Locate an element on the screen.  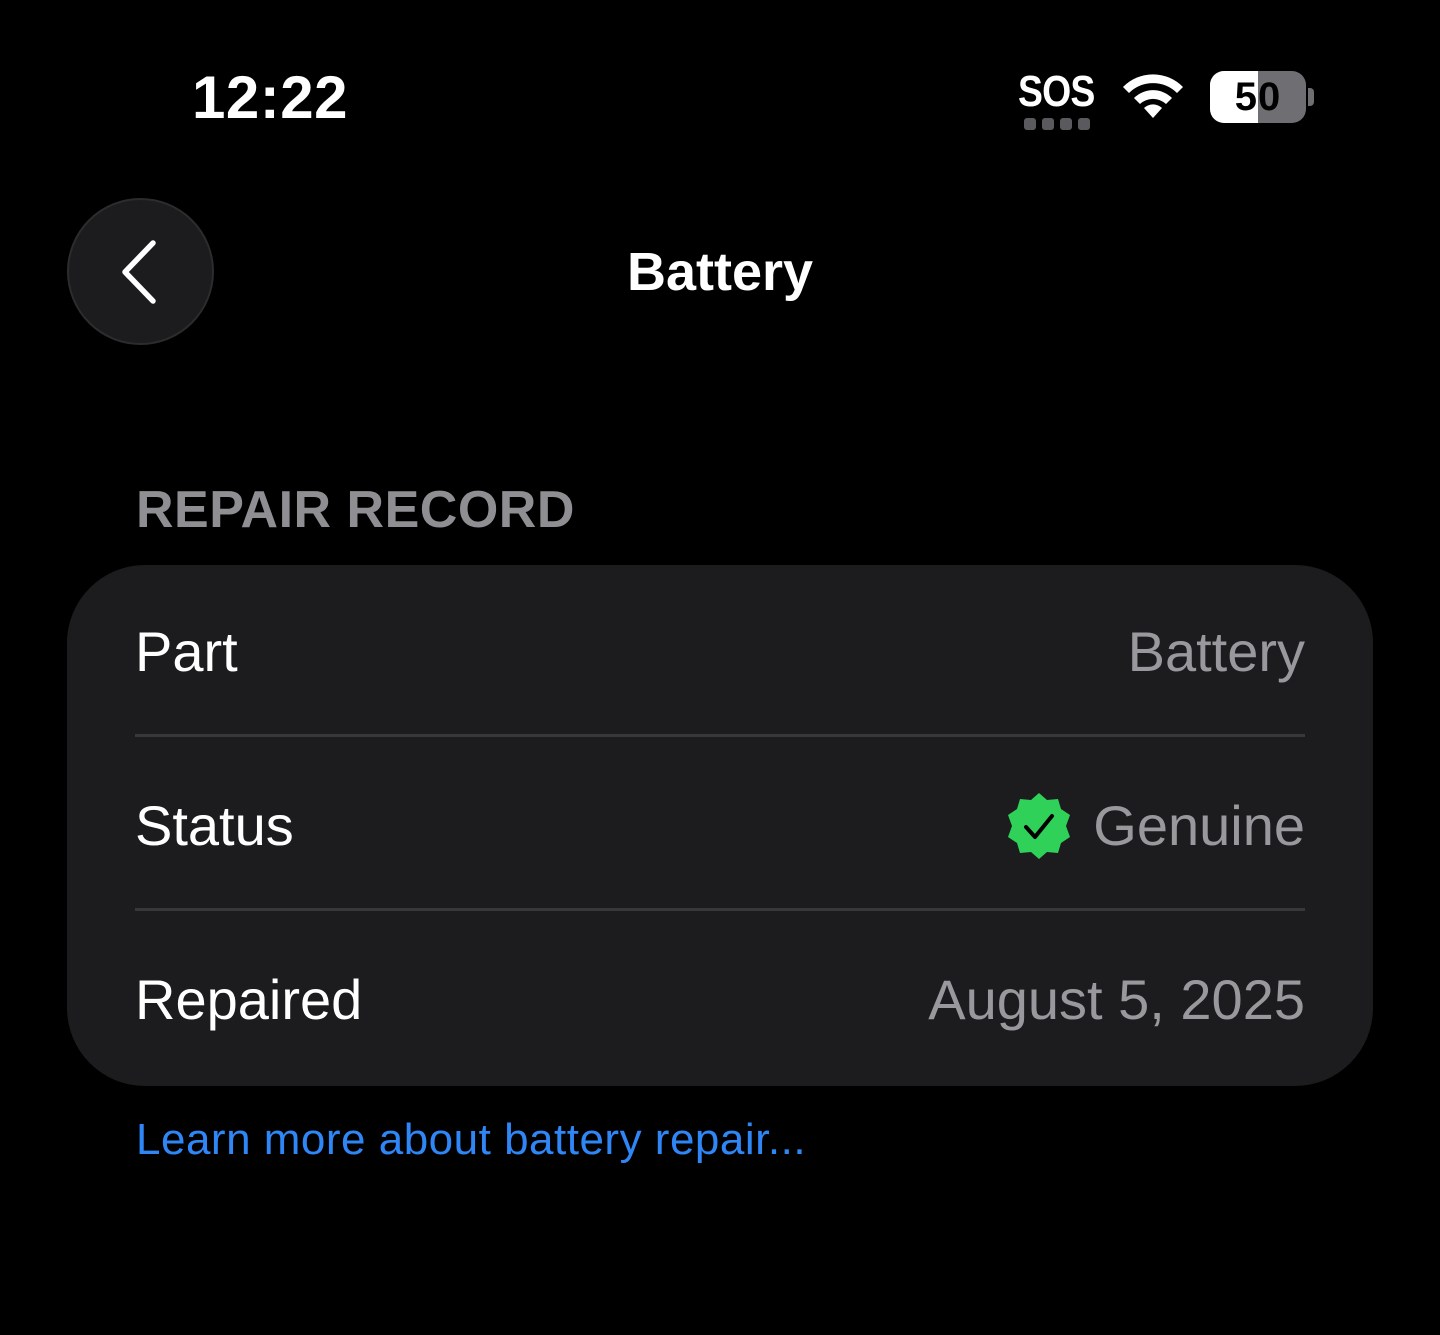
row-value: August 5, 2025 is located at coordinates (1116, 1000).